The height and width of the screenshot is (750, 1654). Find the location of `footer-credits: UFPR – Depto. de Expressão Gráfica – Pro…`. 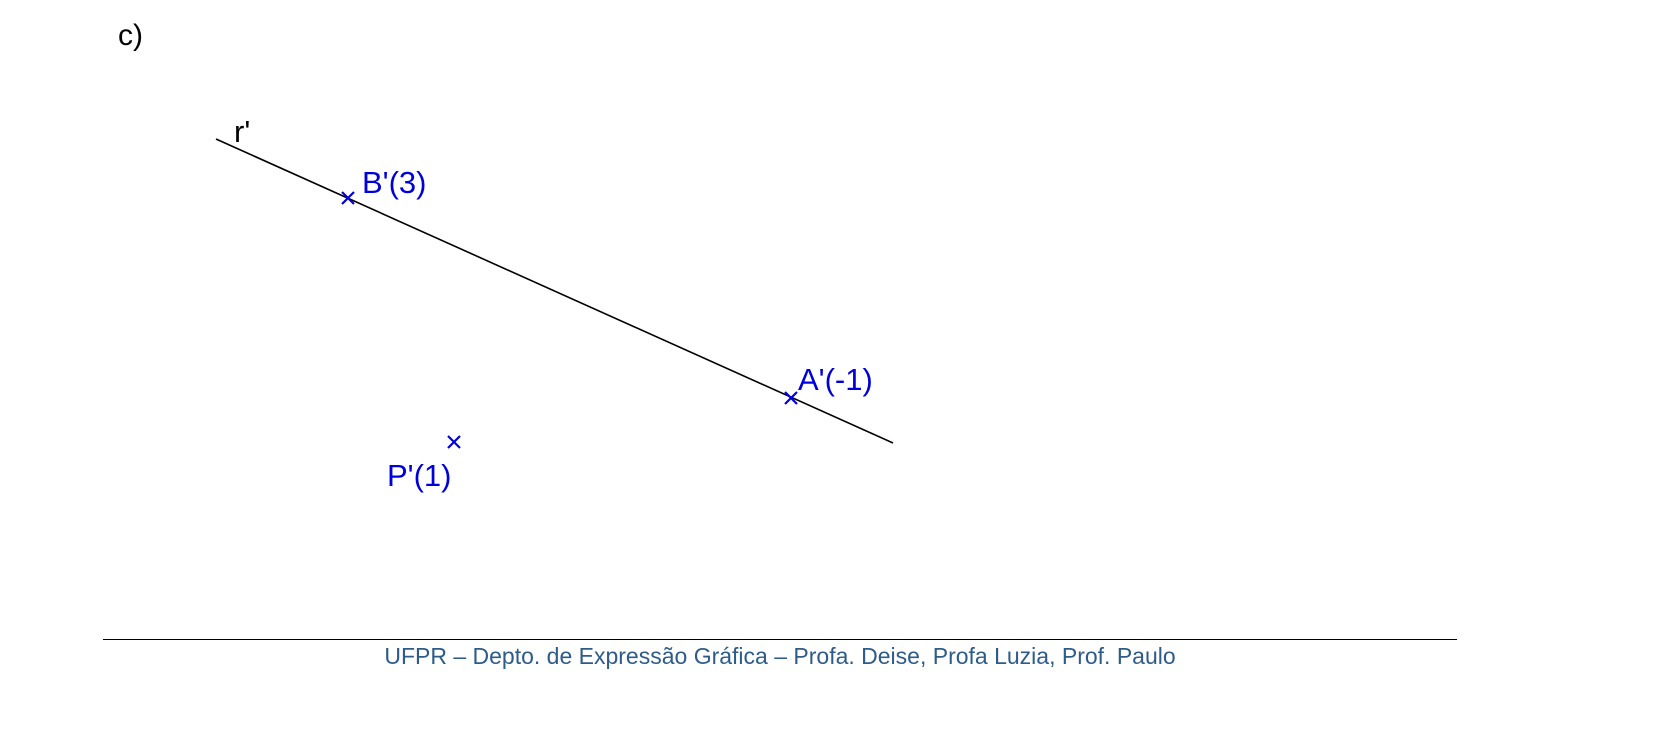

footer-credits: UFPR – Depto. de Expressão Gráfica – Pro… is located at coordinates (780, 656).